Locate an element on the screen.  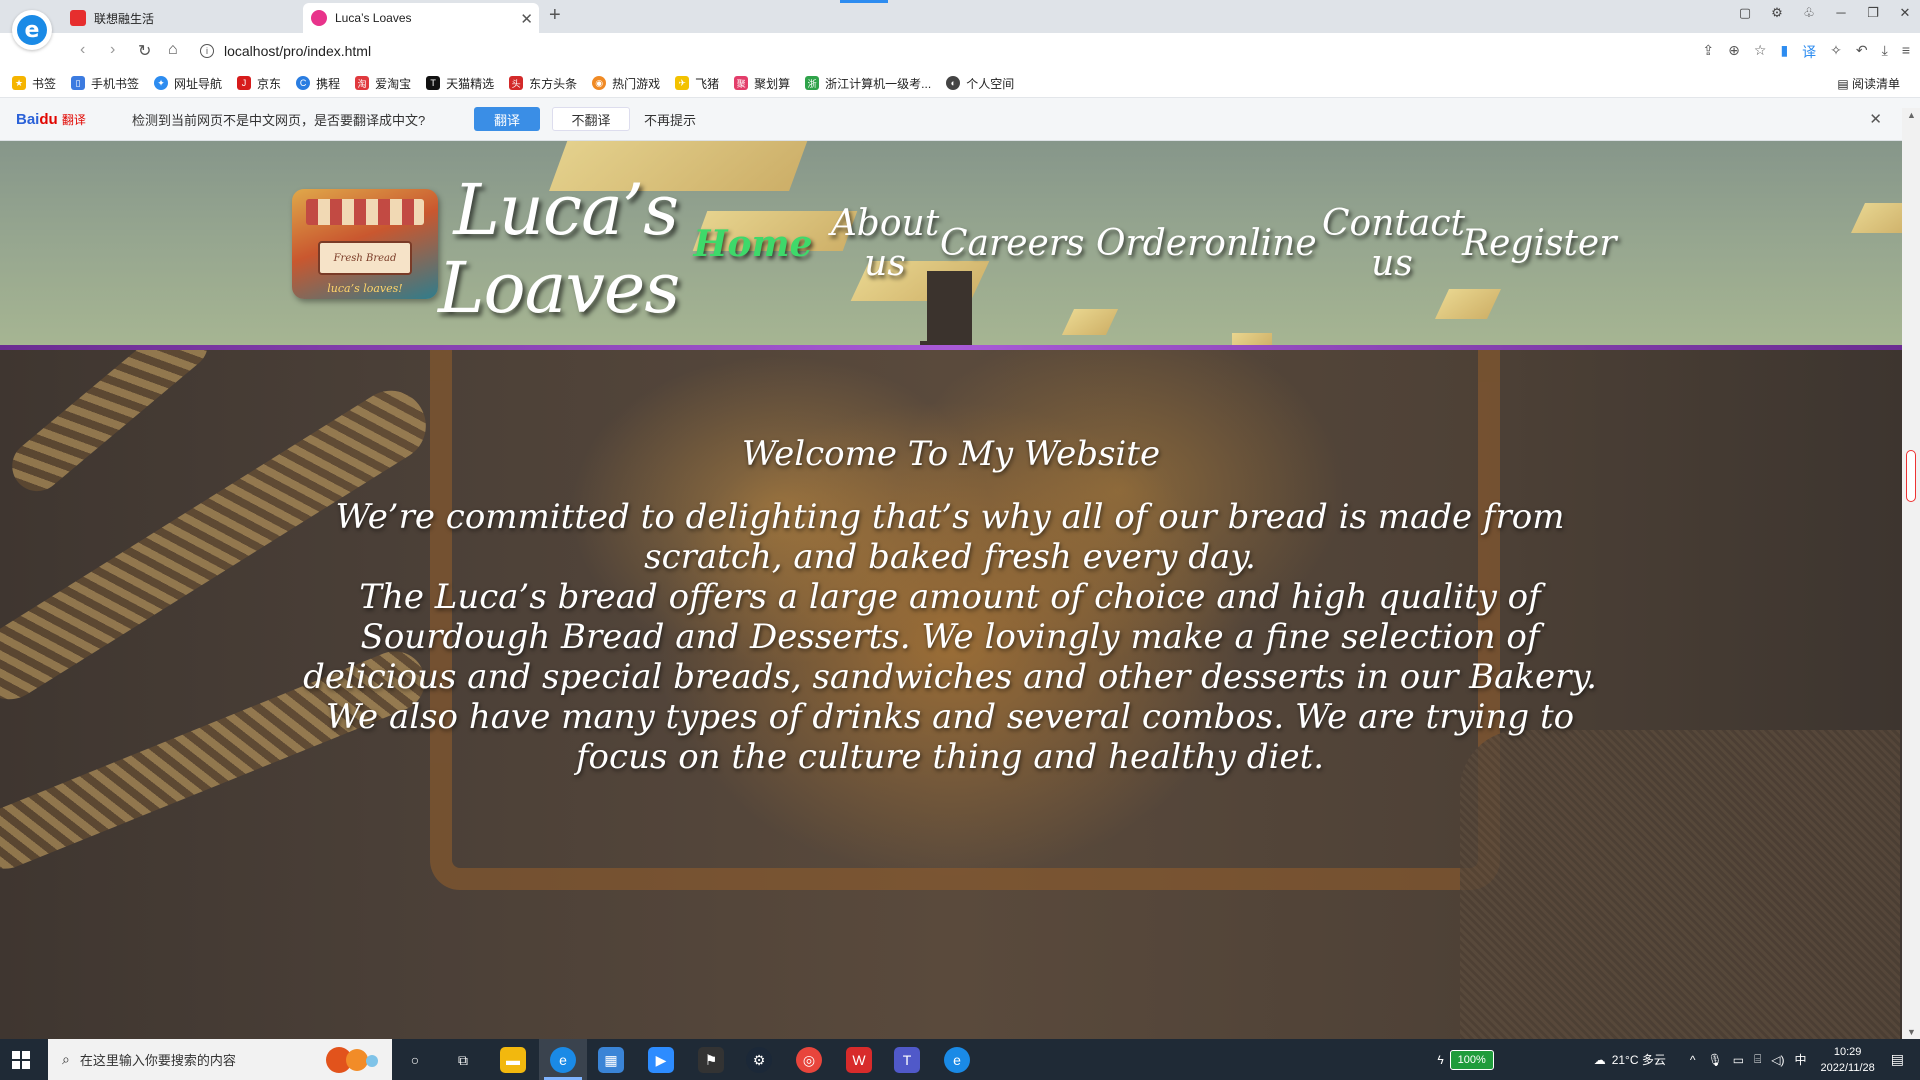
browser-taskbar-icon: e is located at coordinates (563, 1060).